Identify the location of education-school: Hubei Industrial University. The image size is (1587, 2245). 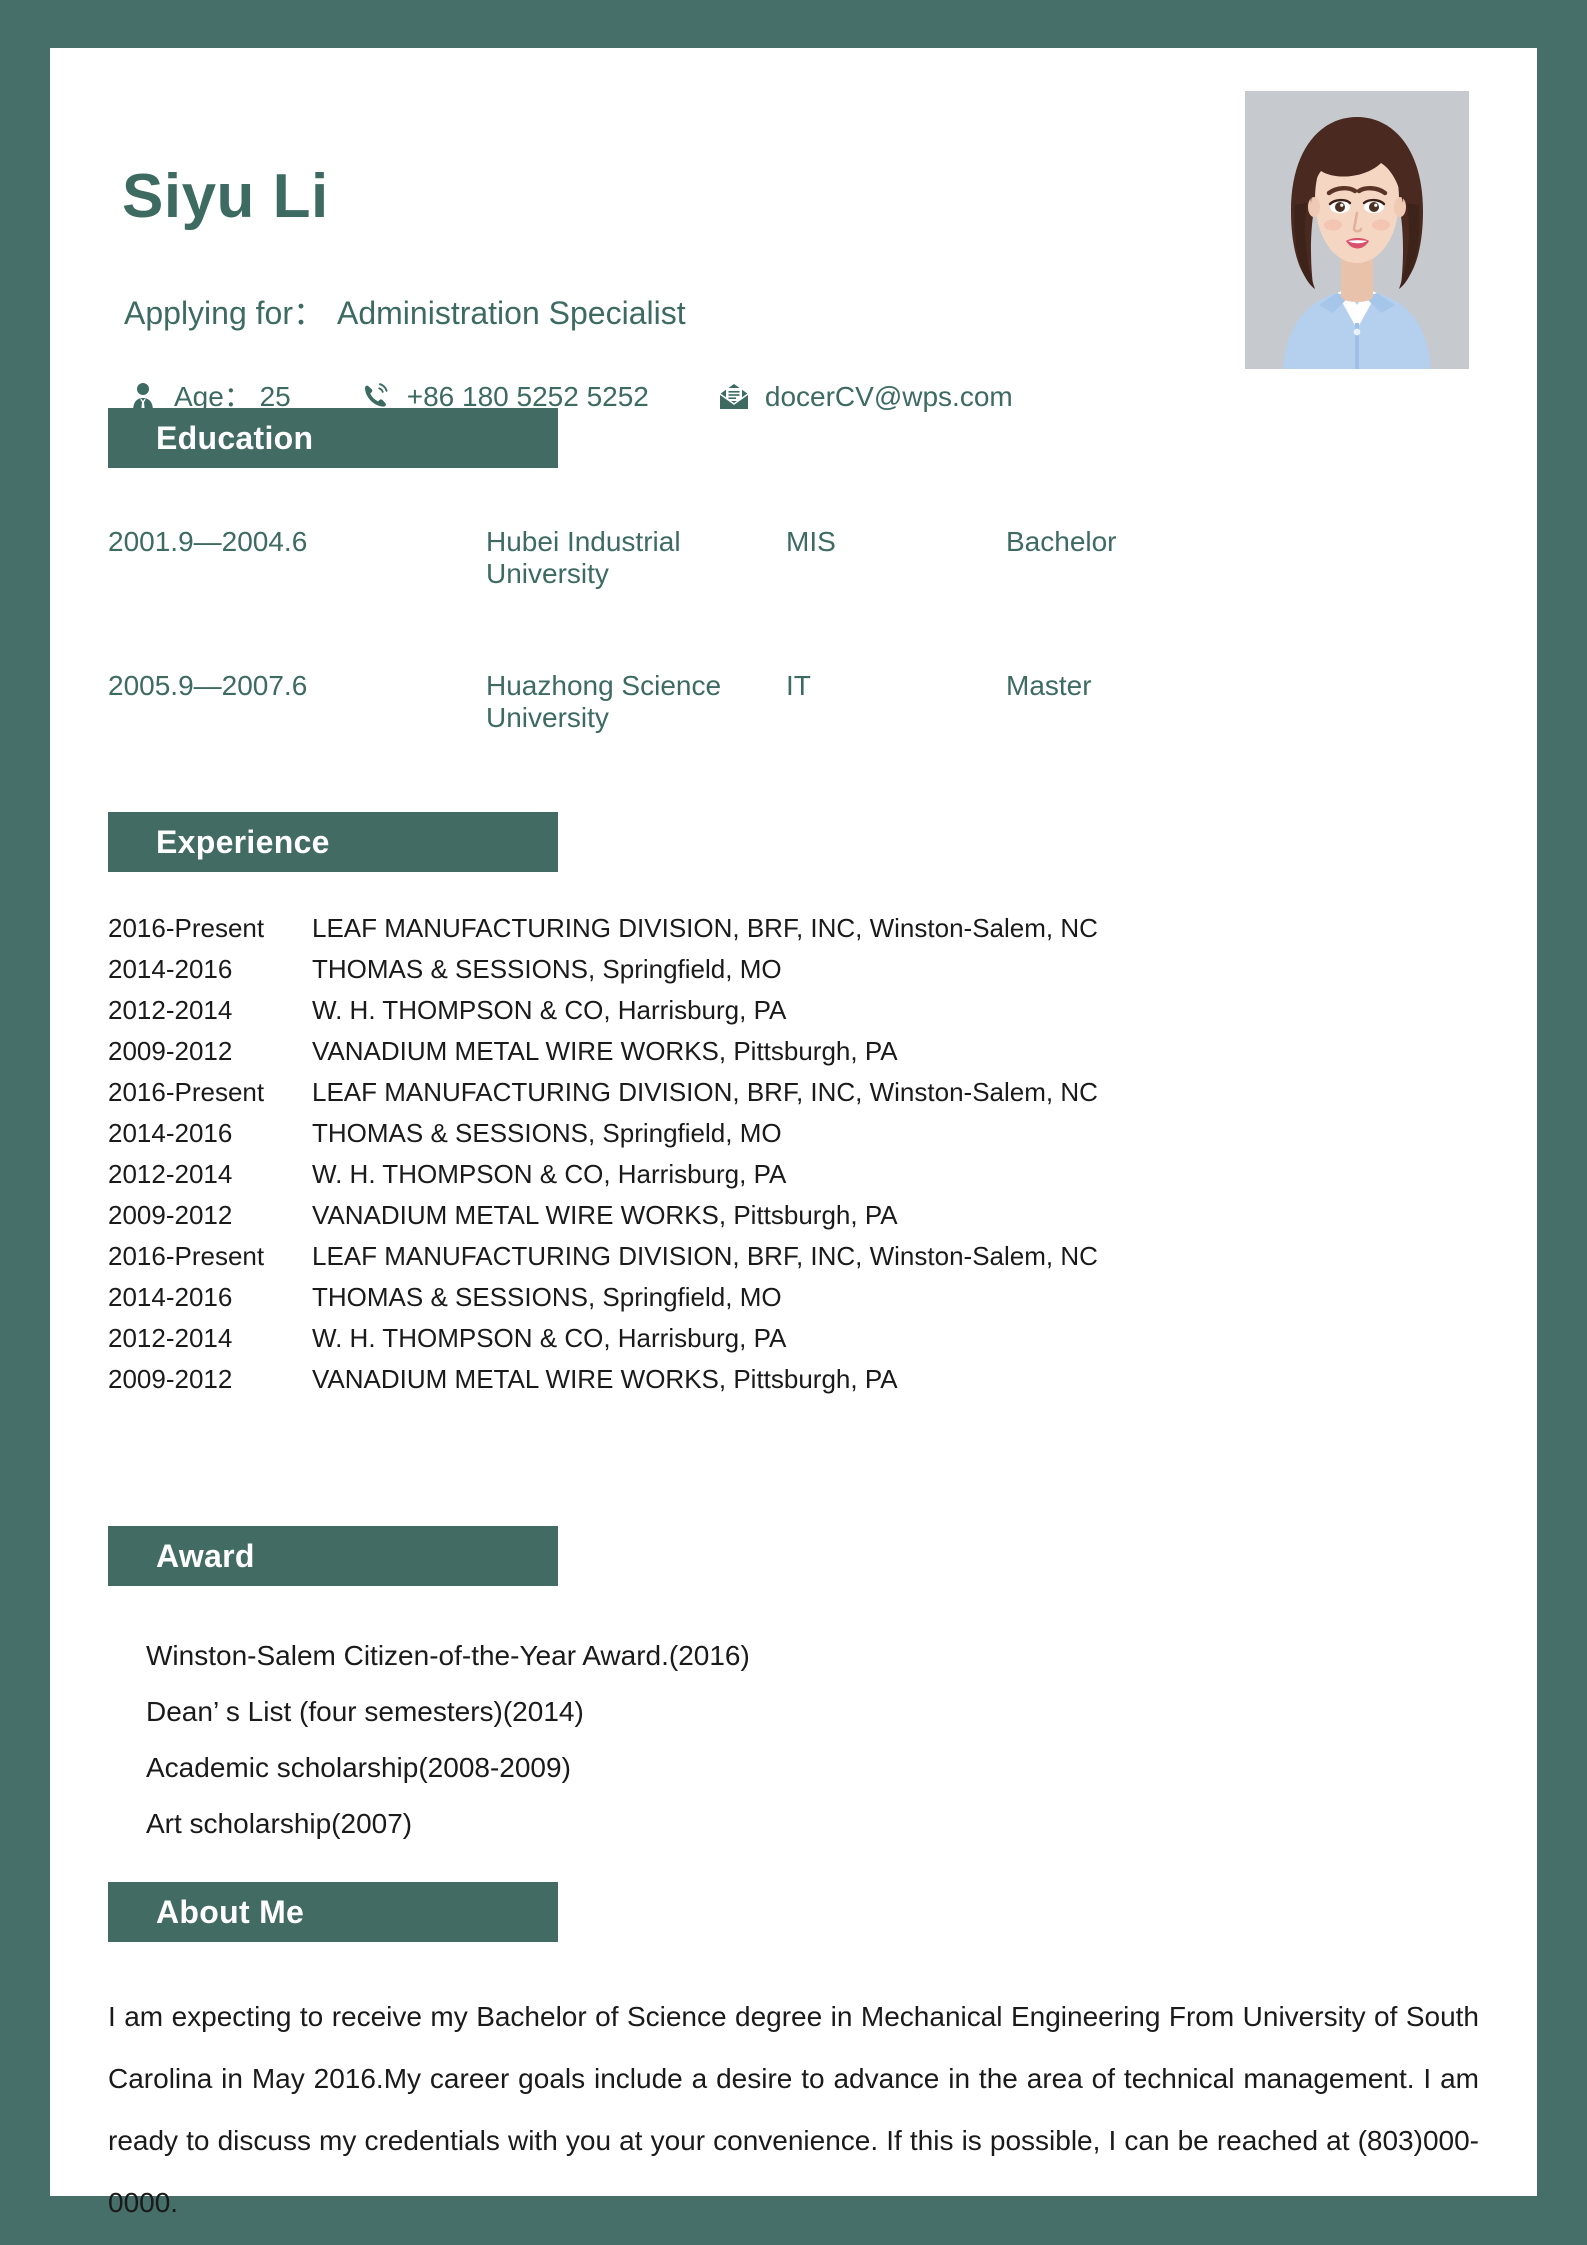
(583, 557).